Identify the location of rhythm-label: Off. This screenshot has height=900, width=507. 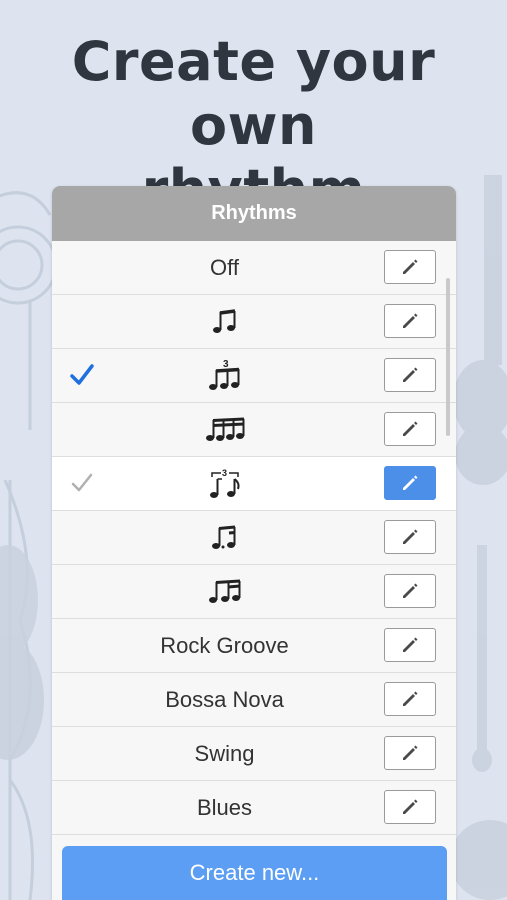
(224, 267).